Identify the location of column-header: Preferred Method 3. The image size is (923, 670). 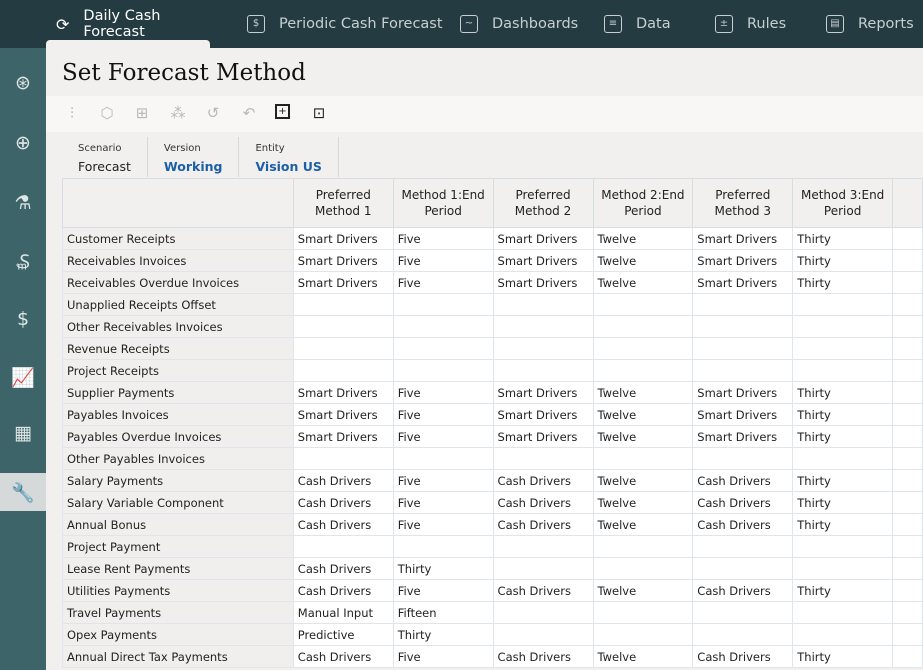
(743, 203).